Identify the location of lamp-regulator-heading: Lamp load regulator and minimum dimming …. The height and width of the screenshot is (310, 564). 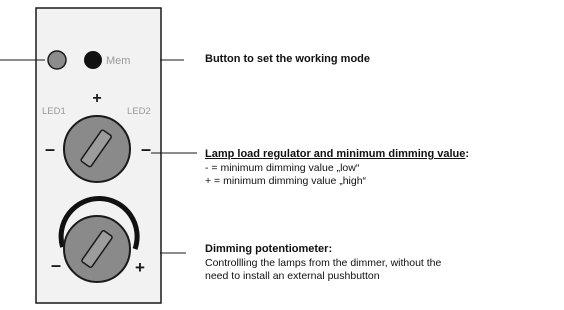
(337, 154).